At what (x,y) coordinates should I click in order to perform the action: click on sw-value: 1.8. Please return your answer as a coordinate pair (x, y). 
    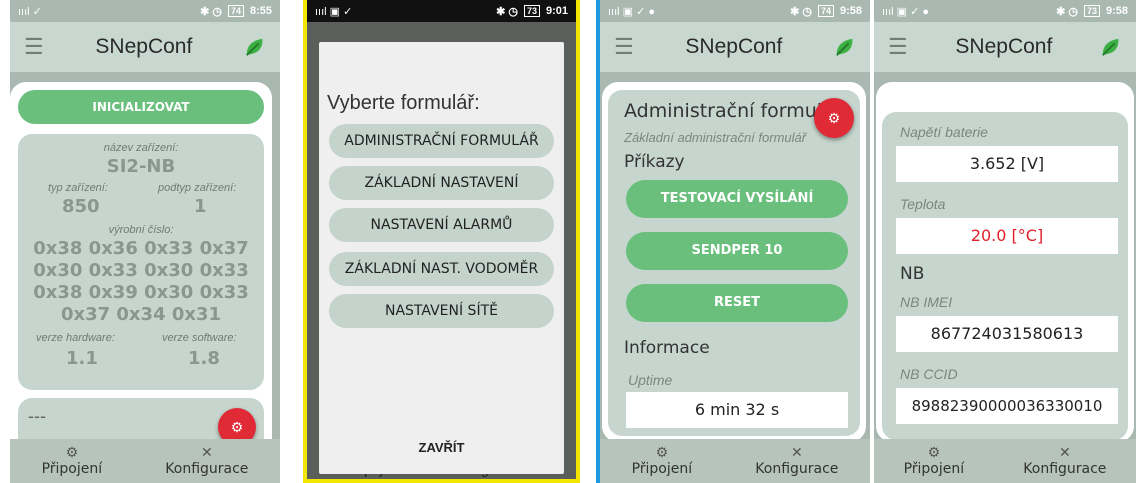
    Looking at the image, I should click on (204, 358).